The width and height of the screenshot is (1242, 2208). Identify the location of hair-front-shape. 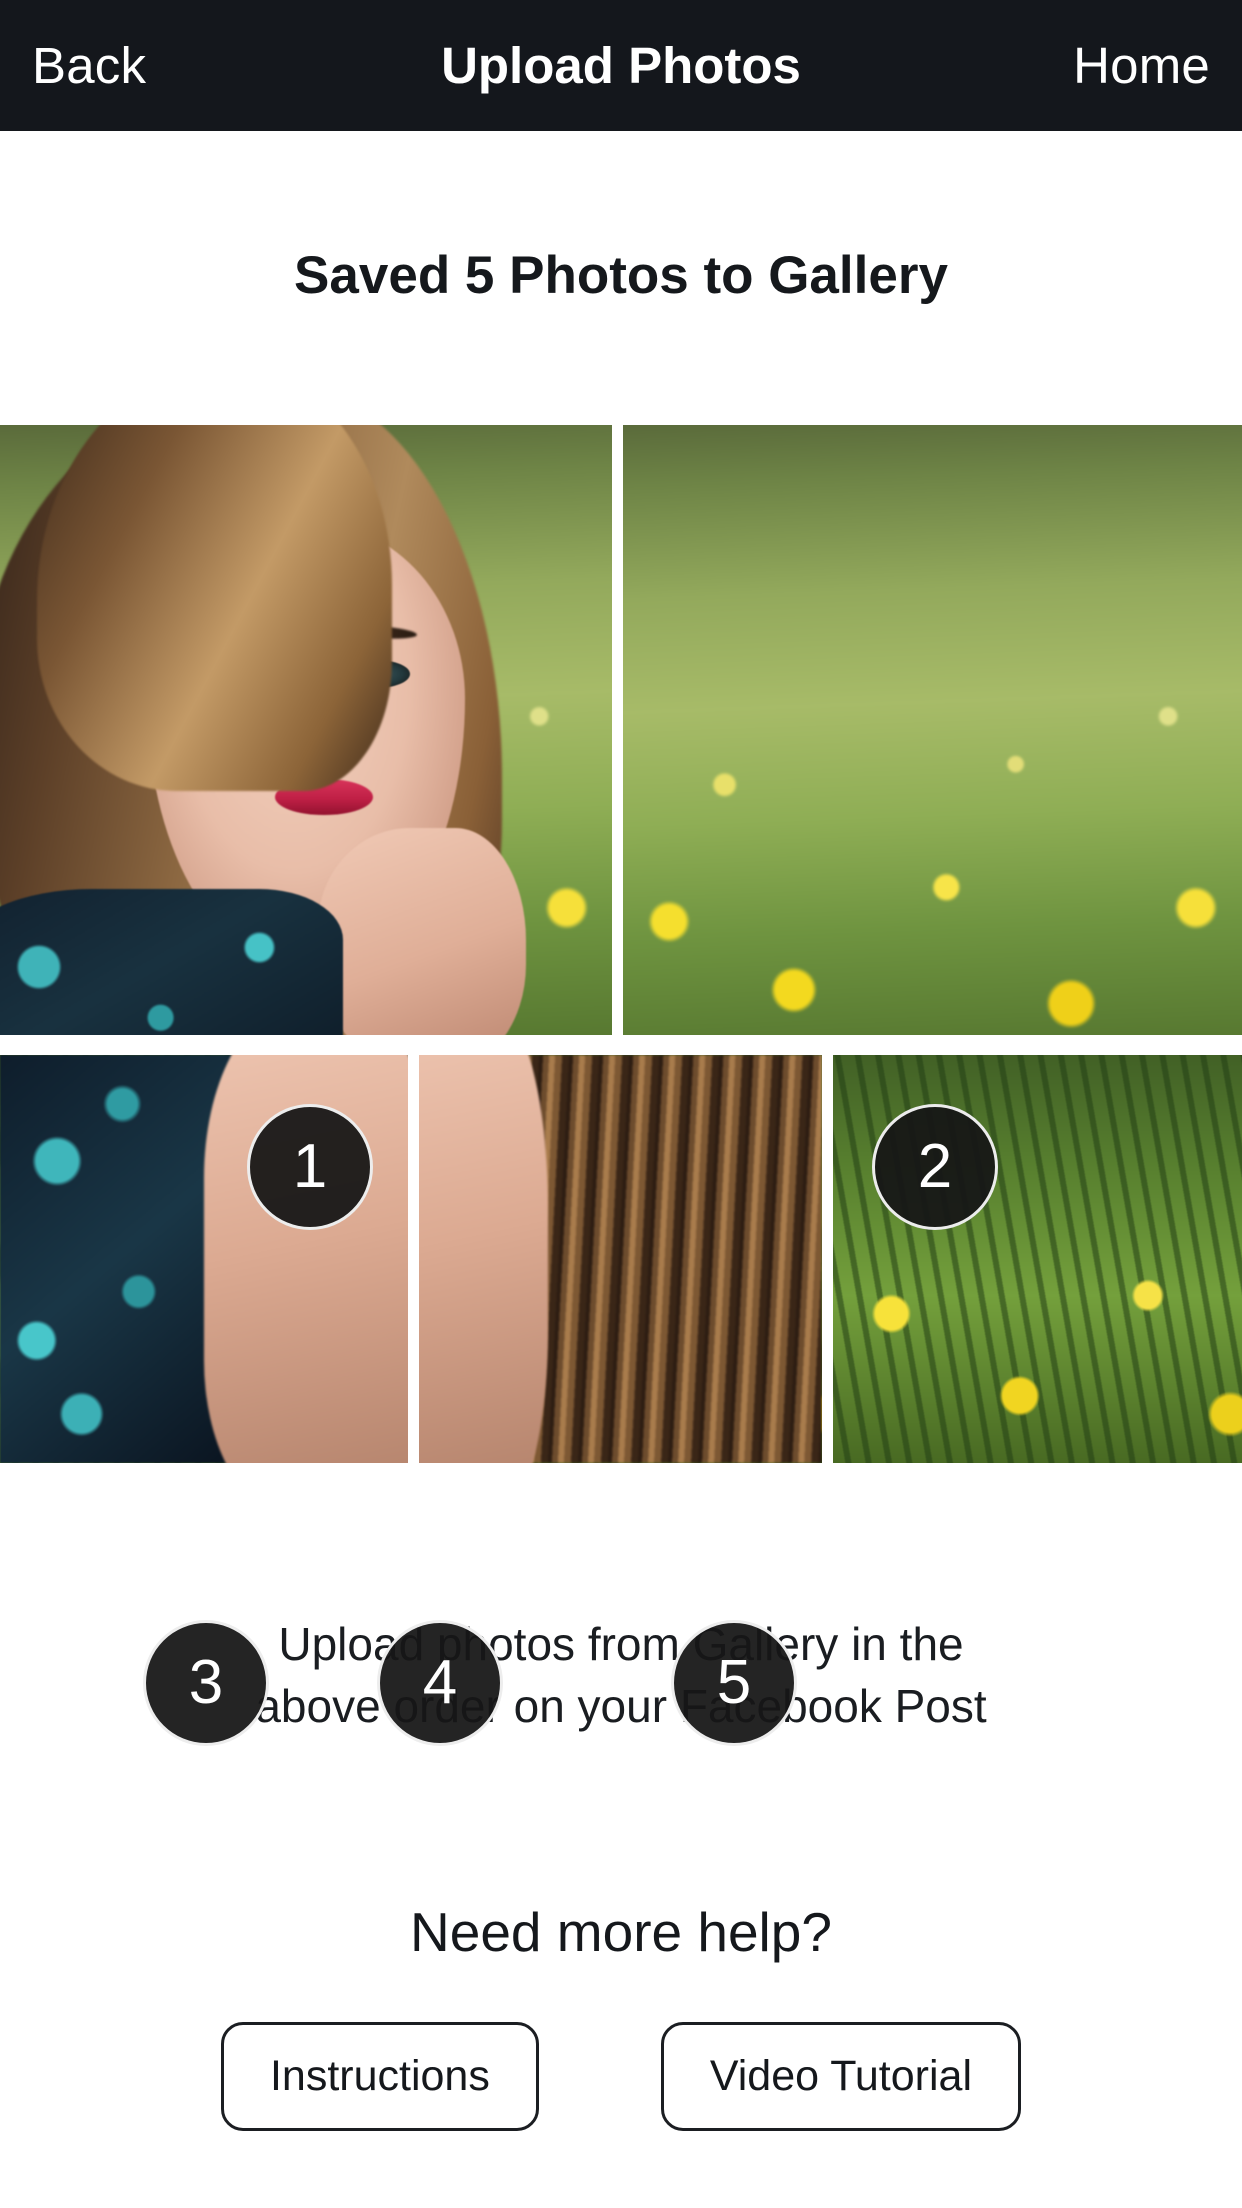
(214, 608).